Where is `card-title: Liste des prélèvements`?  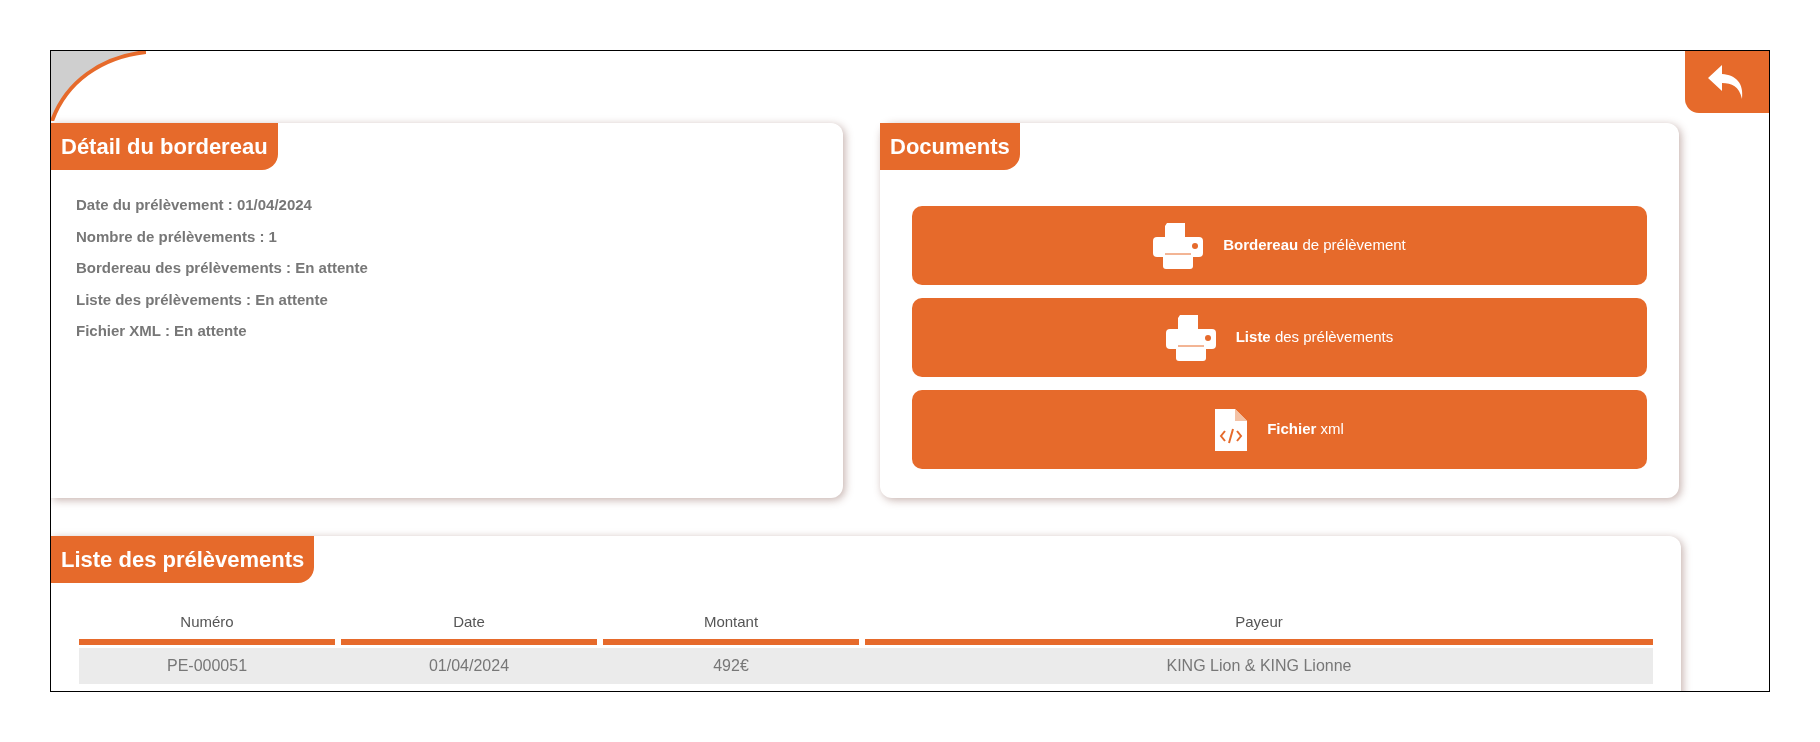 card-title: Liste des prélèvements is located at coordinates (183, 559).